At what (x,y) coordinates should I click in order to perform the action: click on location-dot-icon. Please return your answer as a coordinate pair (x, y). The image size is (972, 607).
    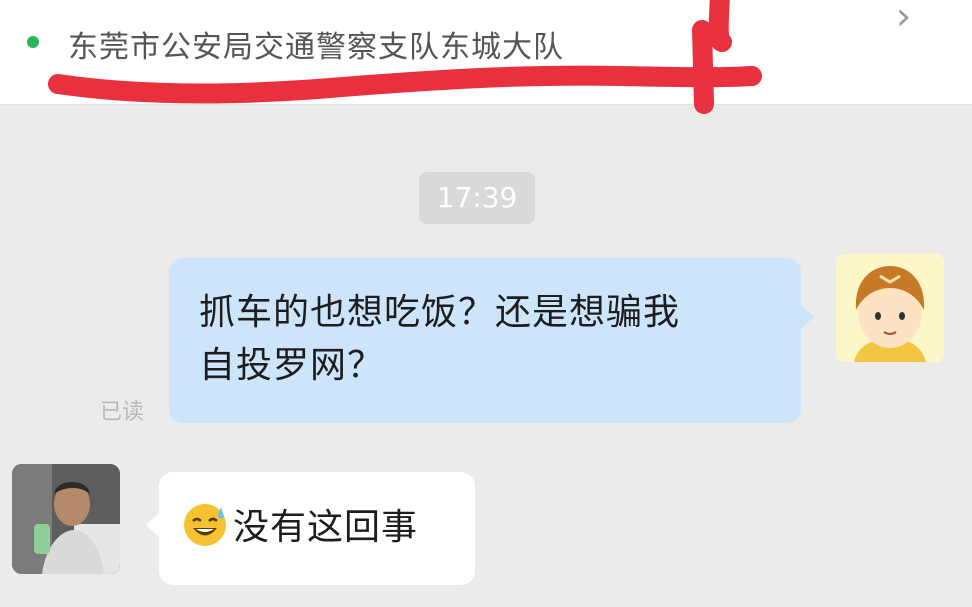
    Looking at the image, I should click on (33, 42).